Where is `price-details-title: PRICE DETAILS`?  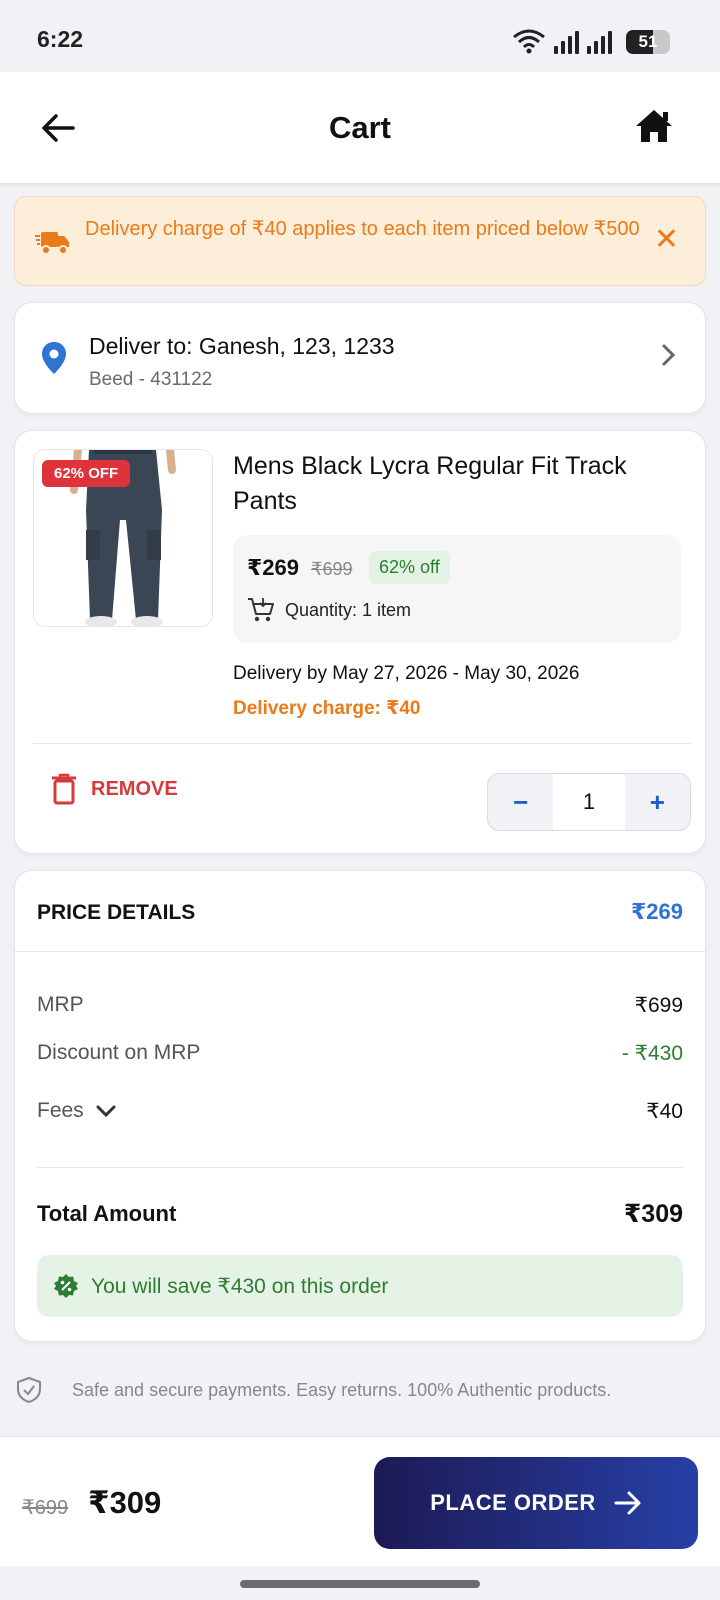
price-details-title: PRICE DETAILS is located at coordinates (116, 912).